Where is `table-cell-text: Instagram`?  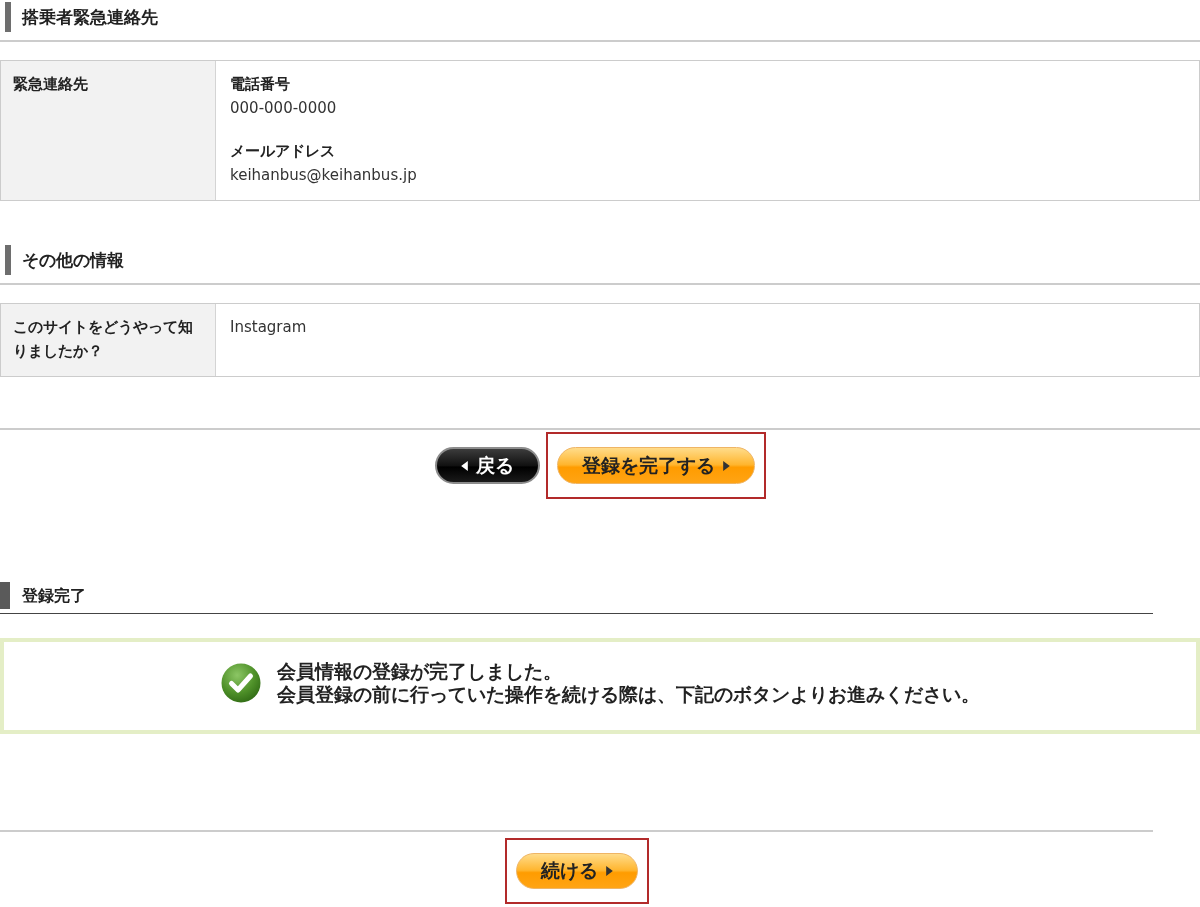
table-cell-text: Instagram is located at coordinates (268, 327).